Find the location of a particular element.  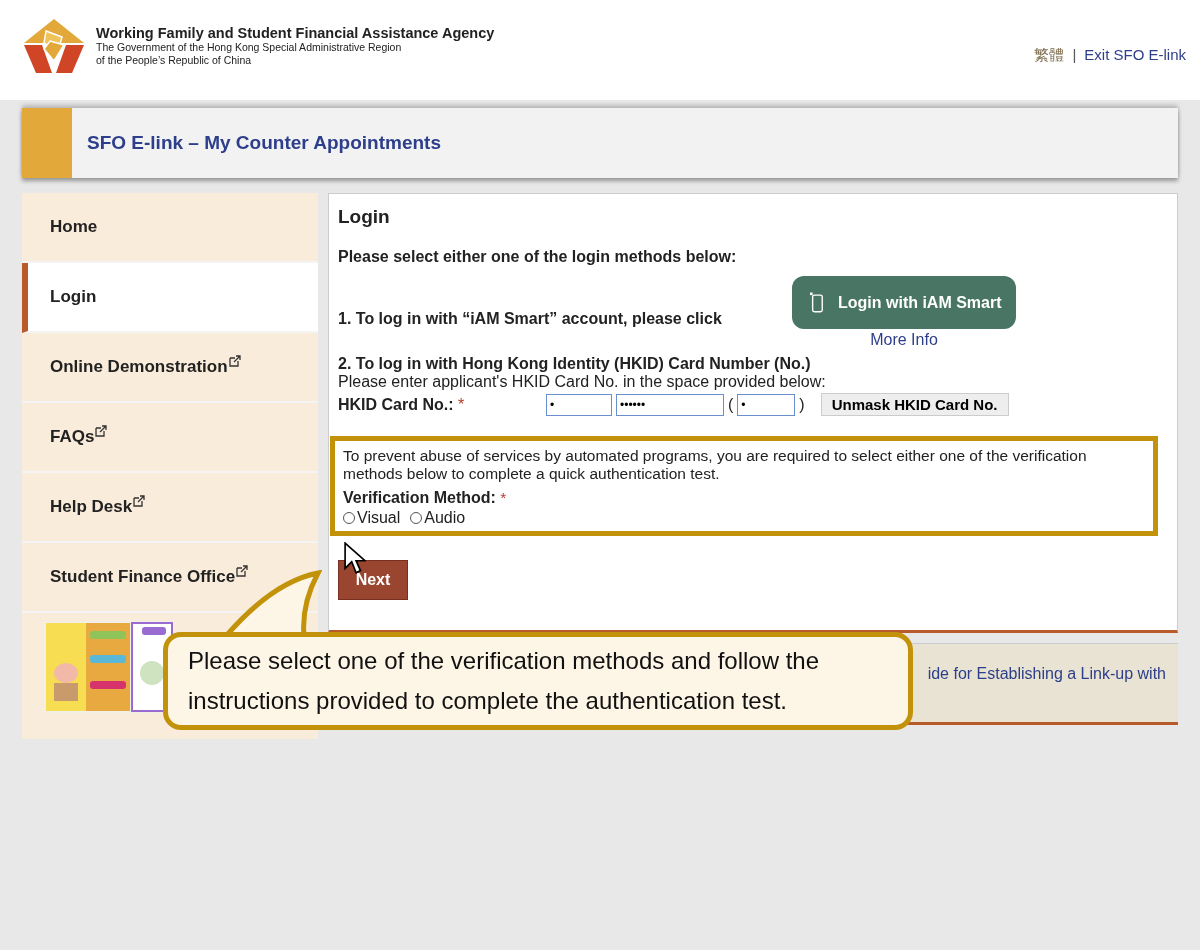

callout-text: Please select one of the verification methods and follow the instructions provided to complete the authentication test. is located at coordinates (504, 681).